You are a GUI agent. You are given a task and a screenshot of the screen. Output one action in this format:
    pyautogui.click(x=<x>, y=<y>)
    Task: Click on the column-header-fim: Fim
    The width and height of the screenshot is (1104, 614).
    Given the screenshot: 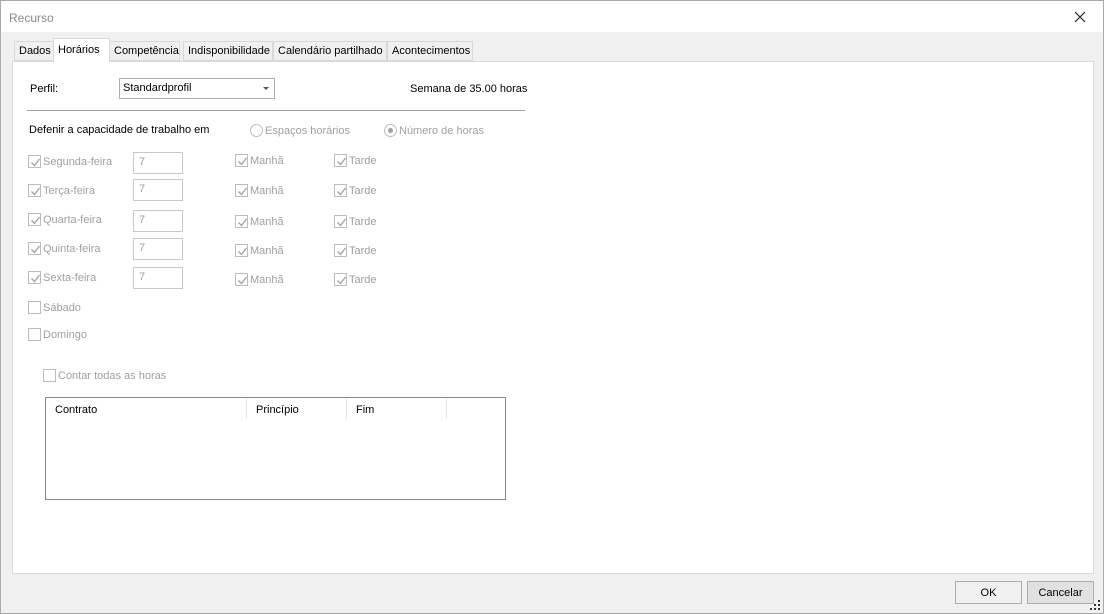 What is the action you would take?
    pyautogui.click(x=397, y=408)
    